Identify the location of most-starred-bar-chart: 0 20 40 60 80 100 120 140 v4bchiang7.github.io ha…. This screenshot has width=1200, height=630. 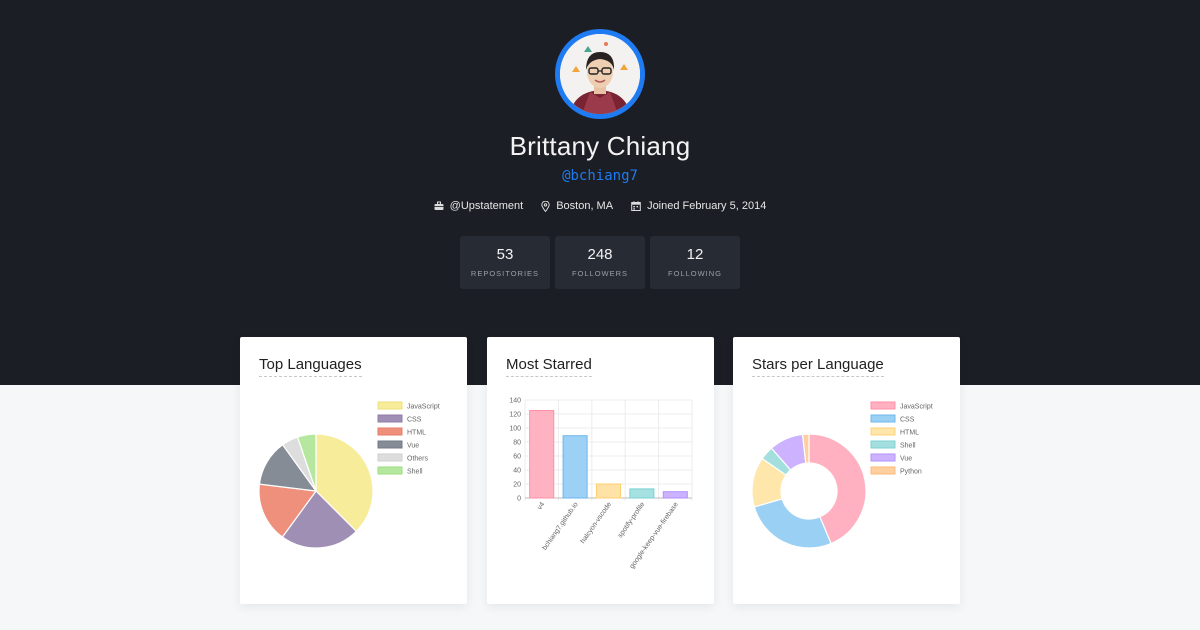
(601, 484).